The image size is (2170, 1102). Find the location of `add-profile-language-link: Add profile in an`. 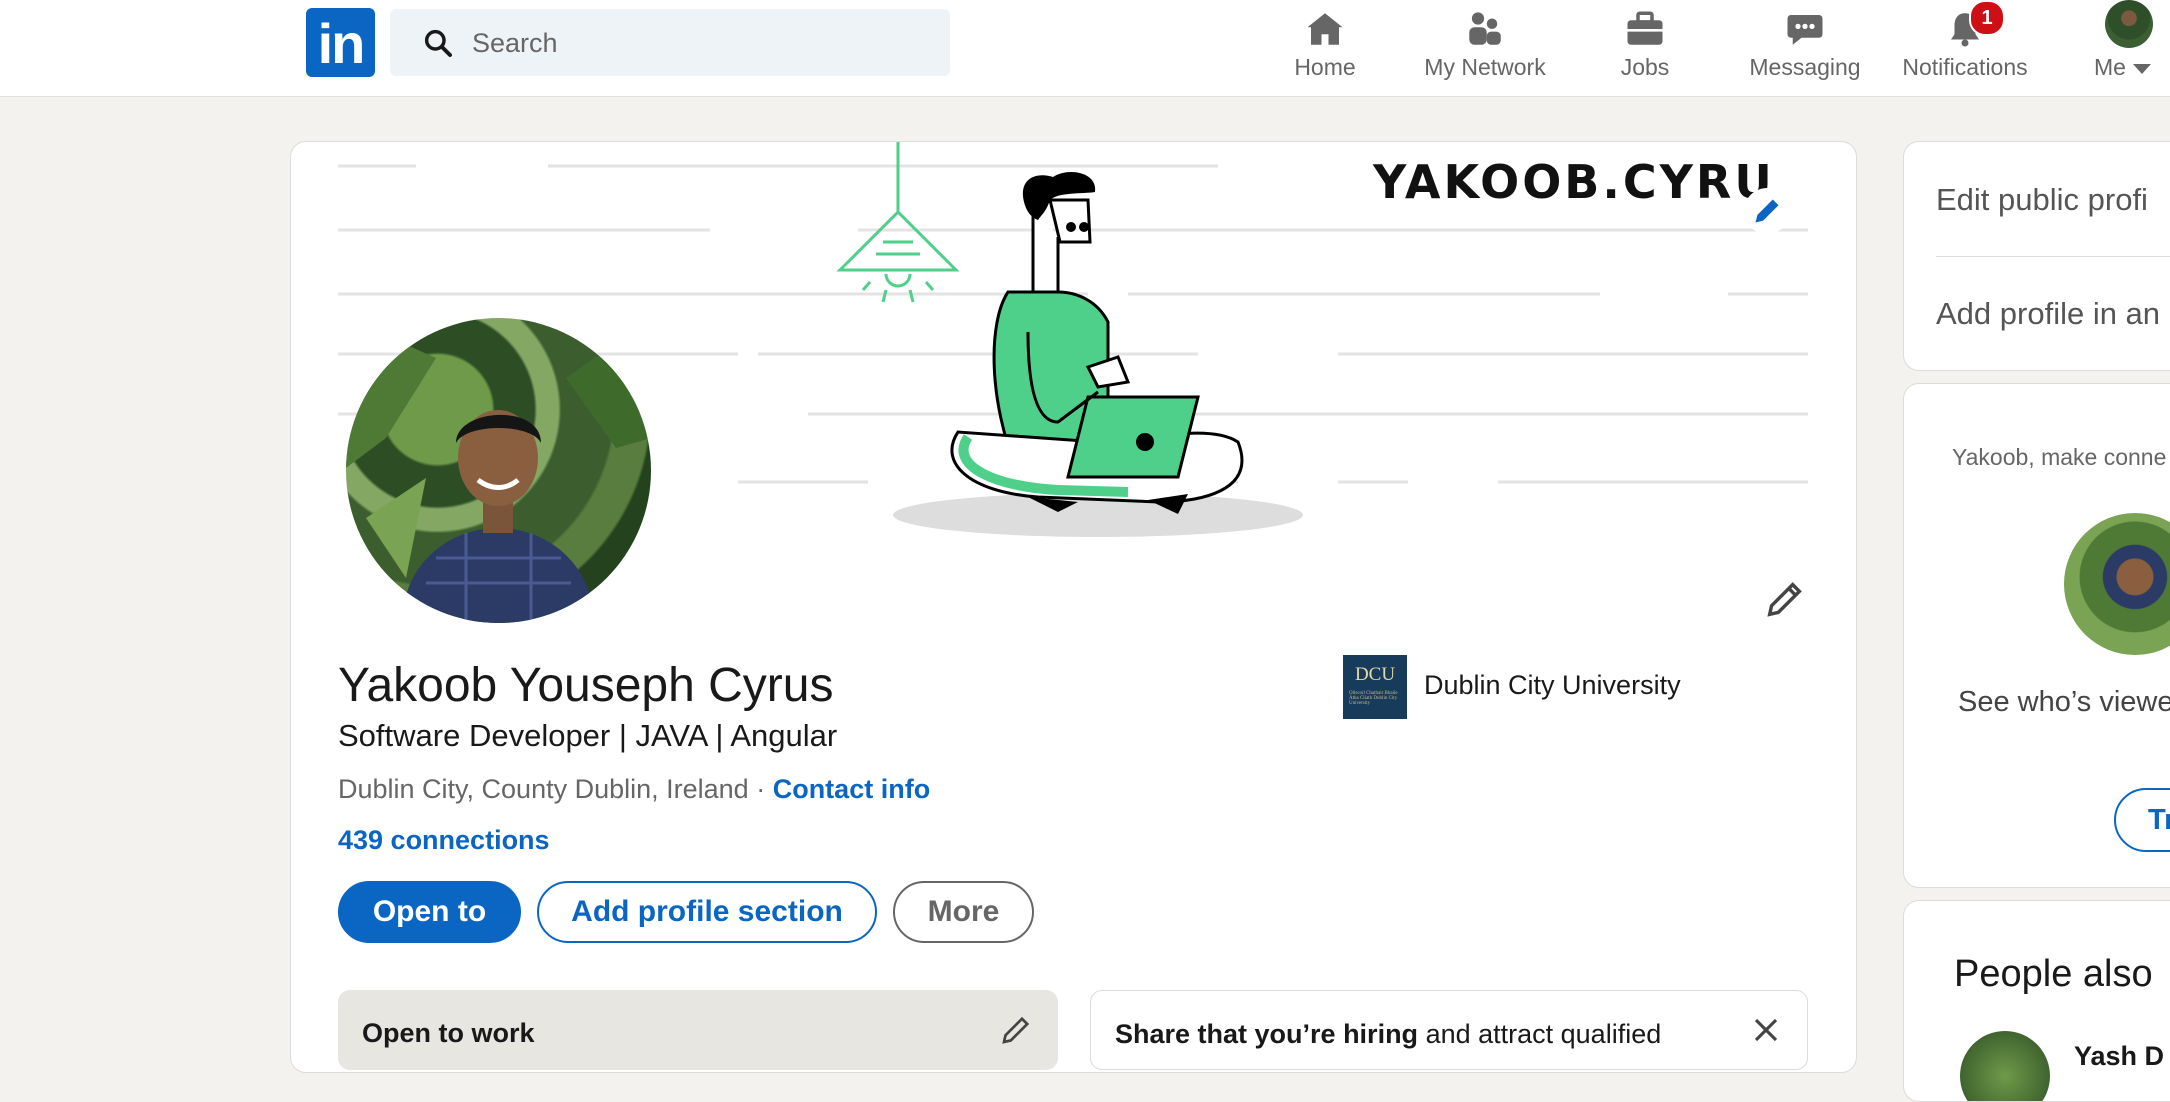

add-profile-language-link: Add profile in an is located at coordinates (2048, 314).